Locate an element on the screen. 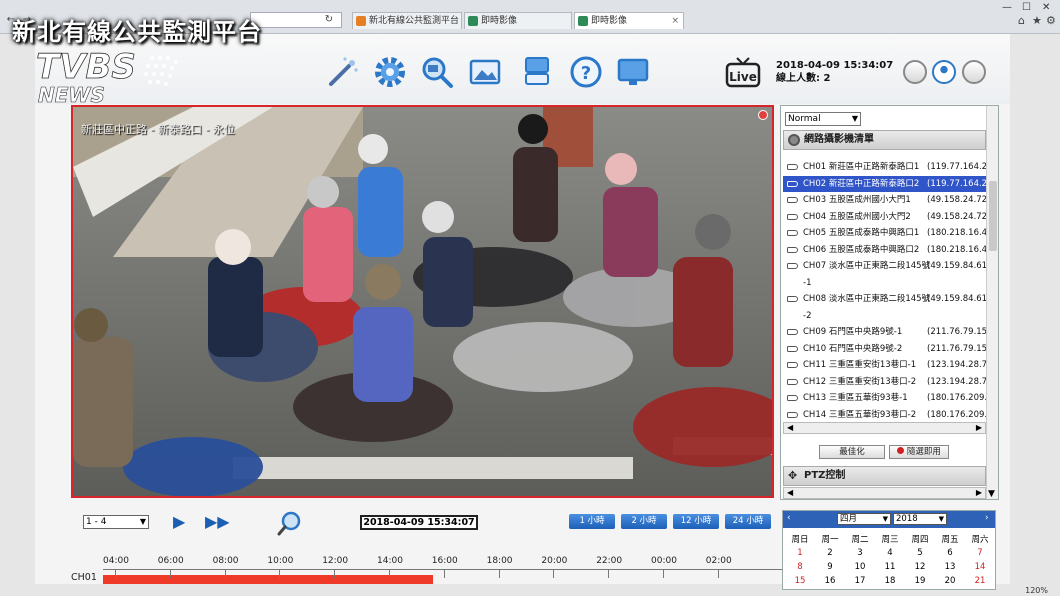  camera-list-hscroll: ◀ ▶ is located at coordinates (884, 428).